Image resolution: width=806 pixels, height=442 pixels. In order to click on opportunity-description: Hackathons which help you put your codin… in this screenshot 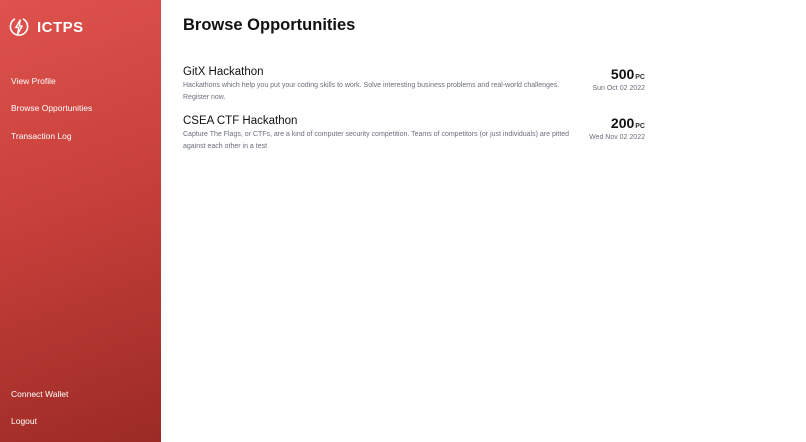, I will do `click(371, 91)`.